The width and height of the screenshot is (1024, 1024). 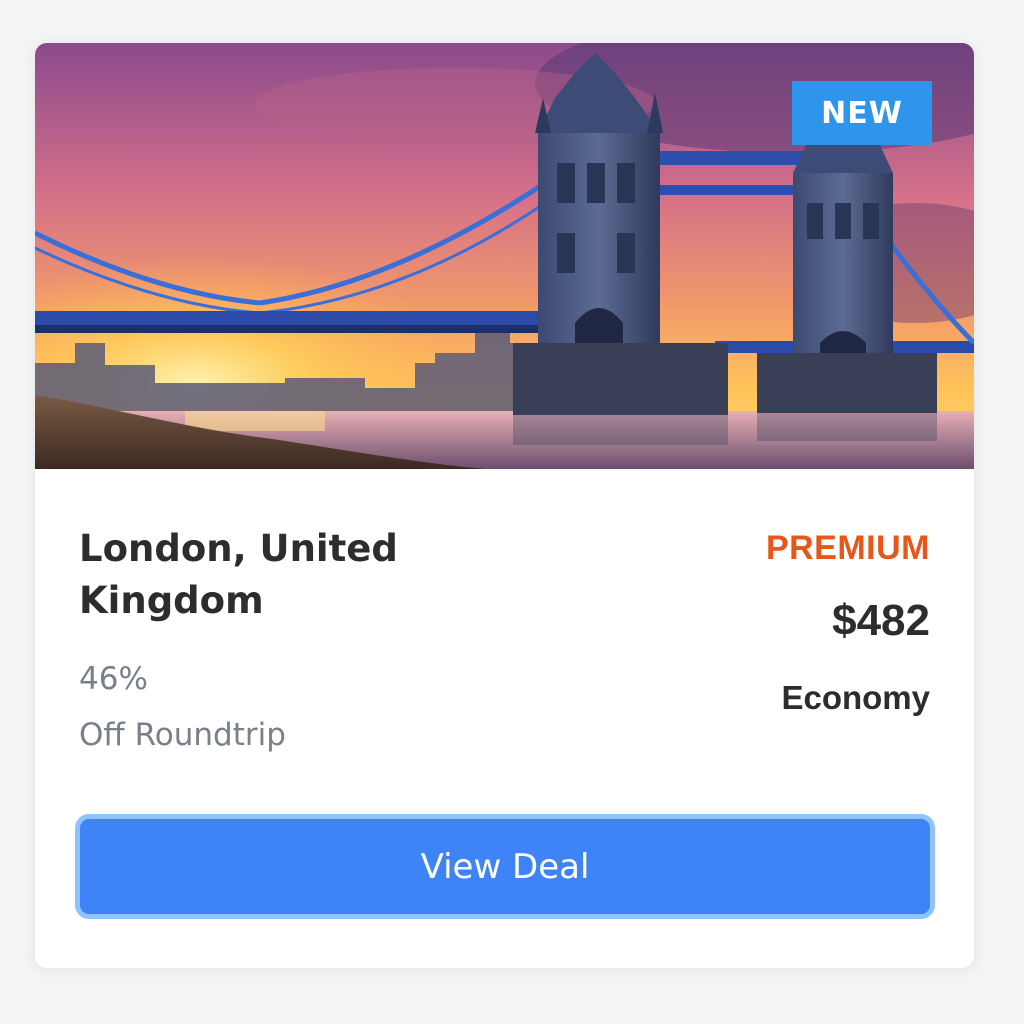 What do you see at coordinates (862, 113) in the screenshot?
I see `new-badge: NEW` at bounding box center [862, 113].